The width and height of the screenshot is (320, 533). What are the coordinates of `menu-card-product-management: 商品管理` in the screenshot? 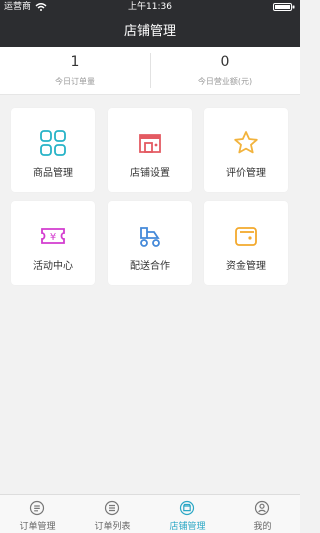 It's located at (53, 150).